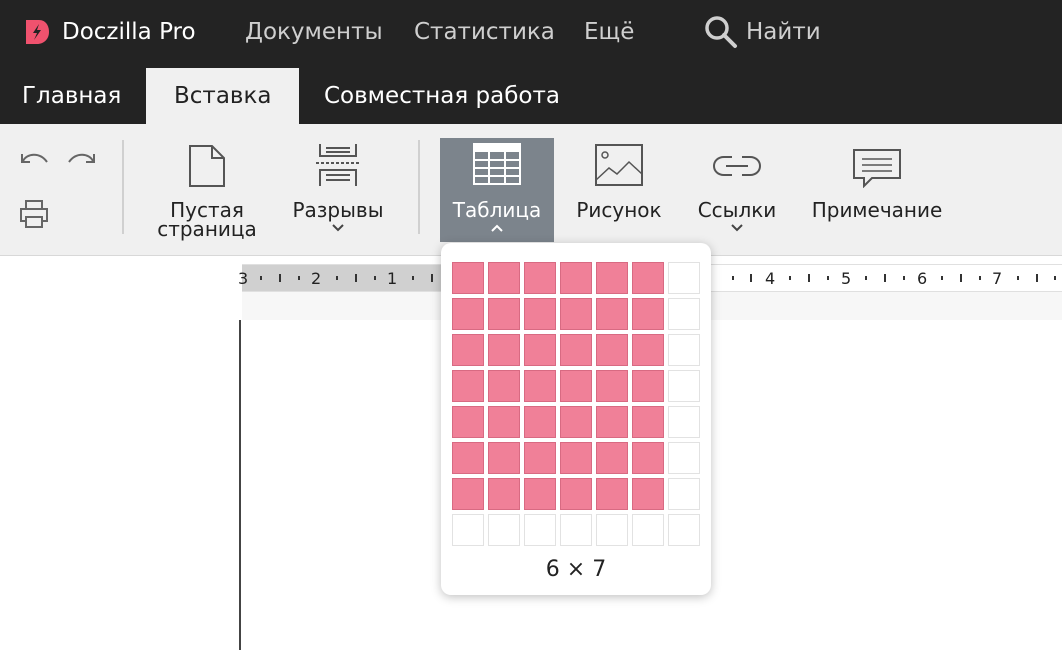 Image resolution: width=1062 pixels, height=650 pixels. I want to click on page-break-icon, so click(338, 165).